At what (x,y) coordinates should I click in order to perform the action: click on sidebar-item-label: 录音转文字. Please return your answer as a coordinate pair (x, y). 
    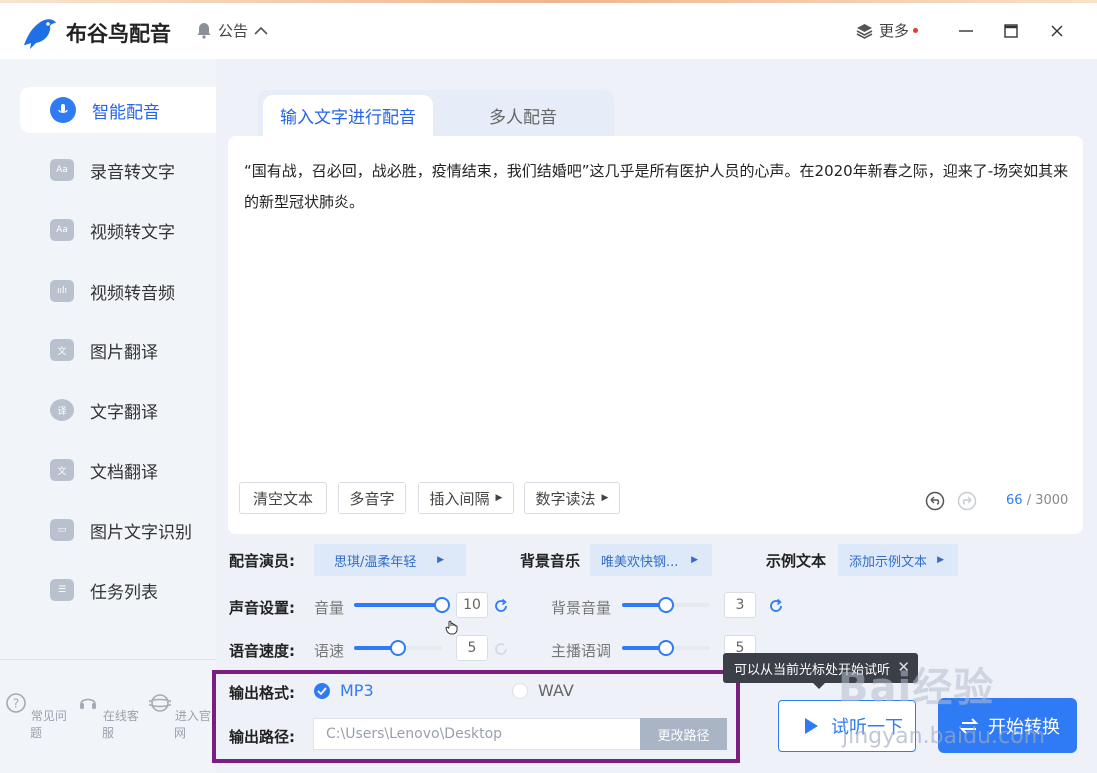
    Looking at the image, I should click on (132, 172).